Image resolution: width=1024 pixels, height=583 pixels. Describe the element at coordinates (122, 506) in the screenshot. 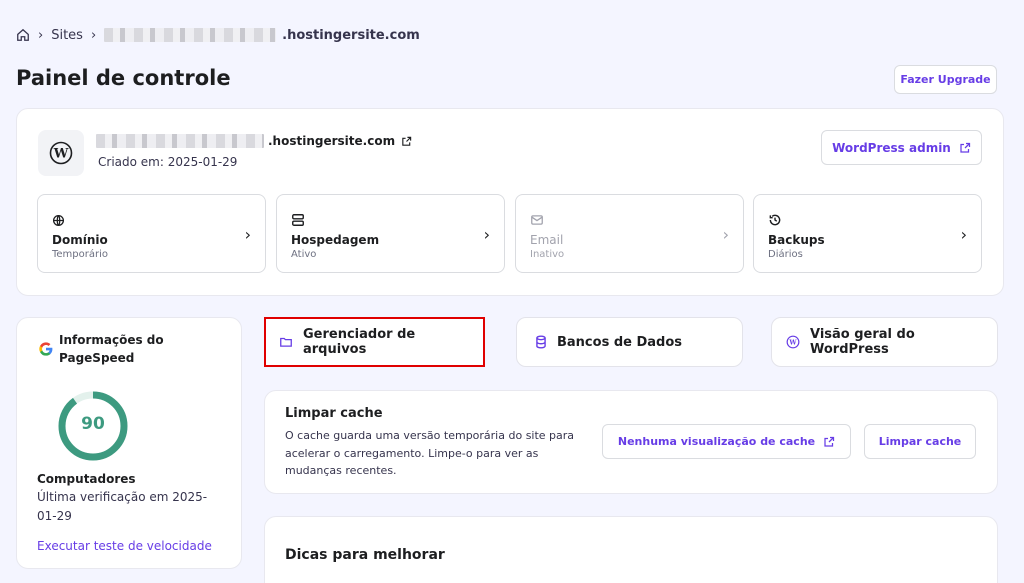

I see `pagespeed-last-check: Última verificação em 2025-01-29` at that location.